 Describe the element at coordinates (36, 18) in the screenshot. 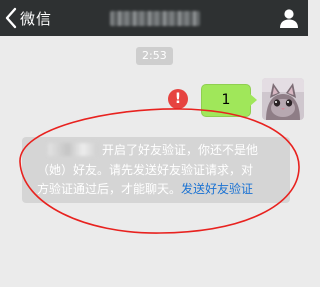

I see `back-button-label: 微信` at that location.